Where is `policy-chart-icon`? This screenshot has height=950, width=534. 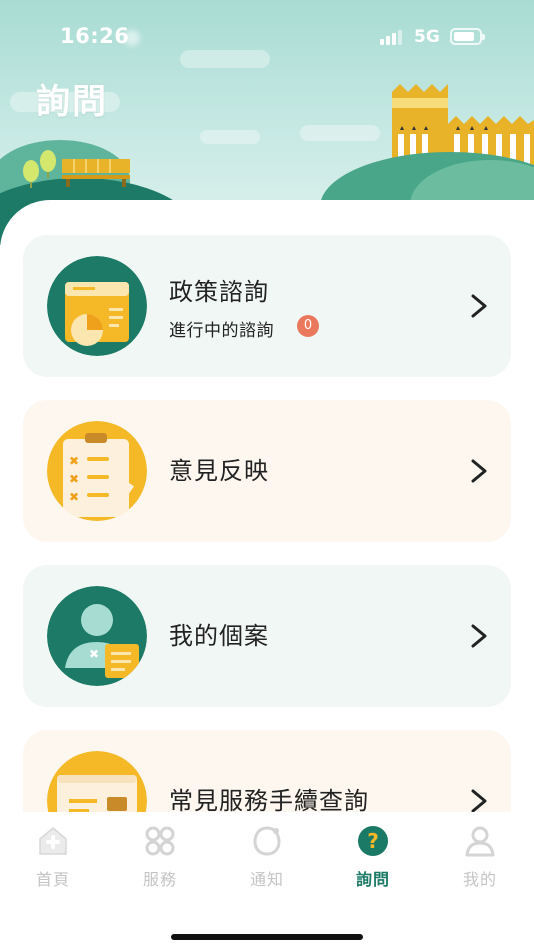
policy-chart-icon is located at coordinates (97, 306).